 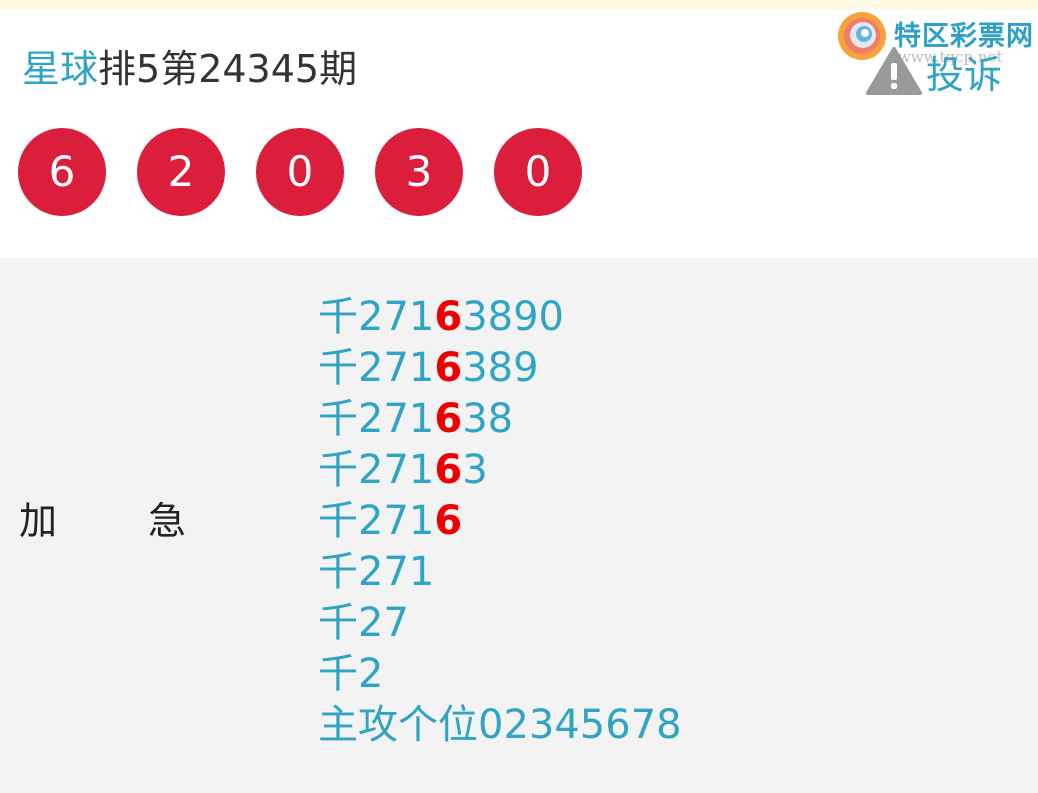 I want to click on page-title: 星球排5第24345期, so click(x=189, y=69).